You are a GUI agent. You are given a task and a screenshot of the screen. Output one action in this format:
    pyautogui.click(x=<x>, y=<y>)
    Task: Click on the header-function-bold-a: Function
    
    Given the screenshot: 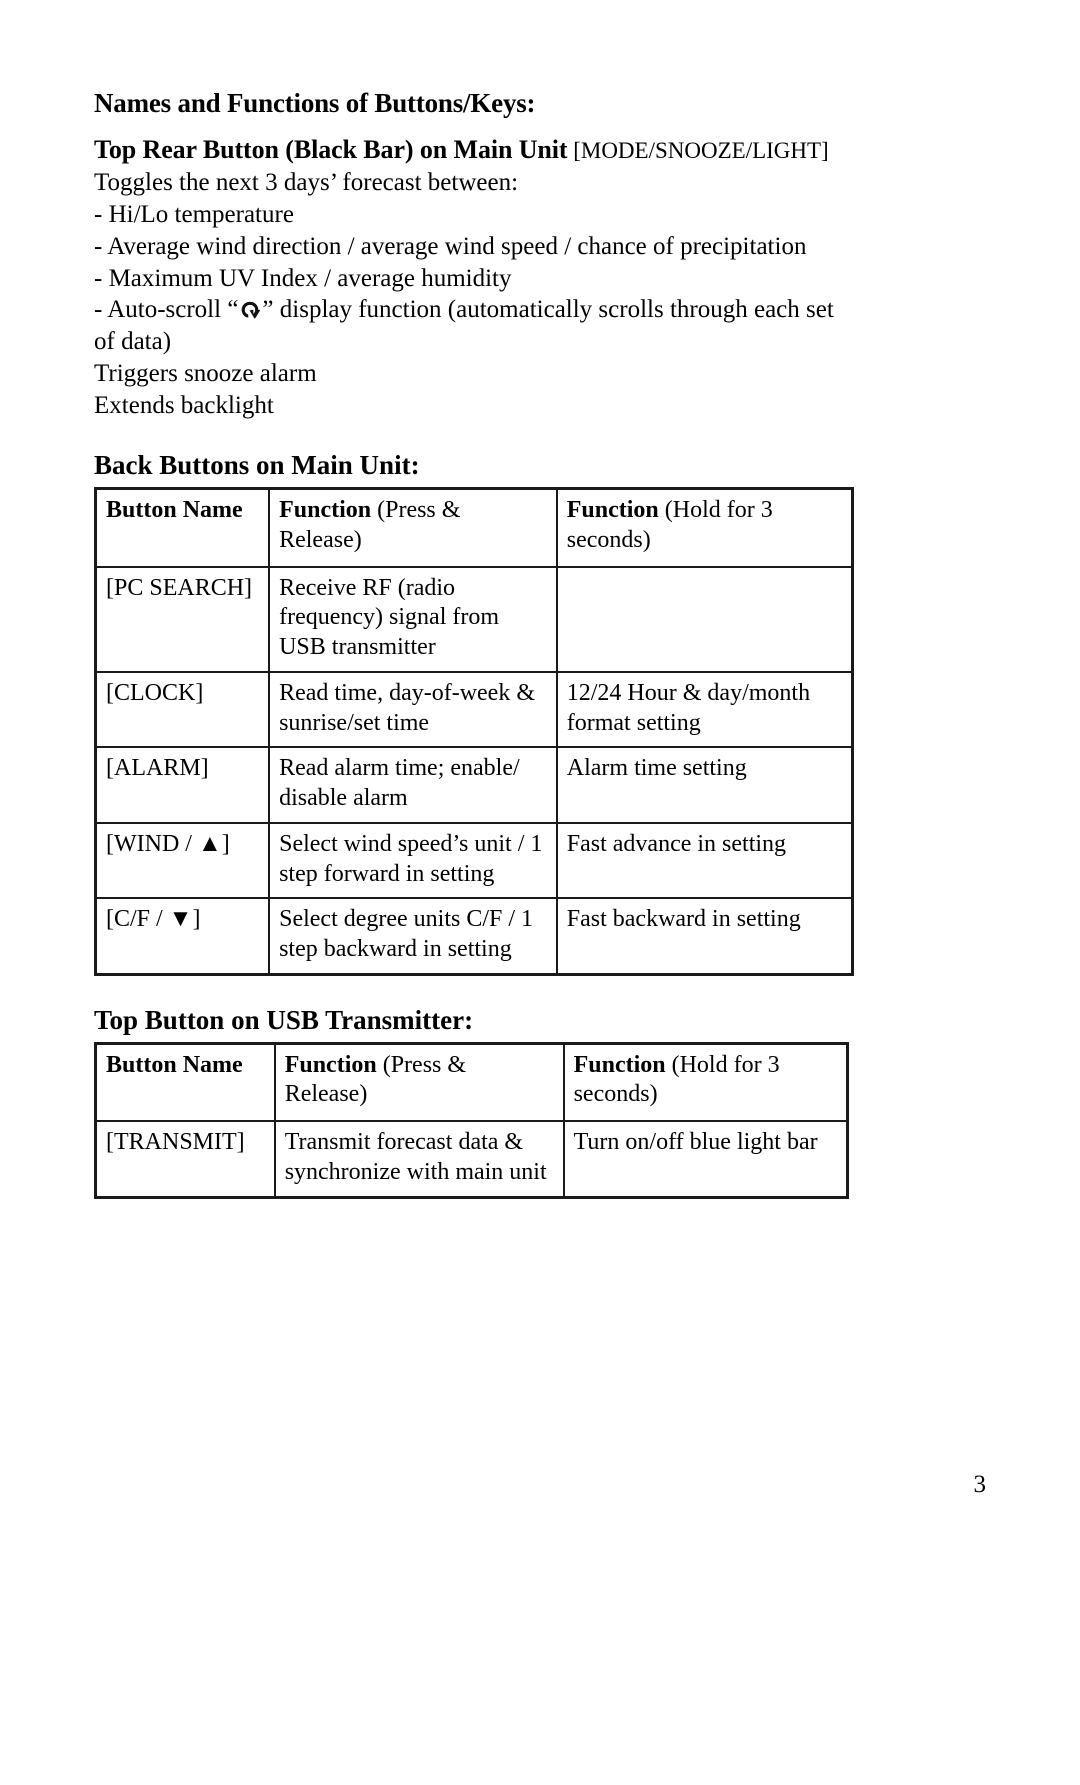 What is the action you would take?
    pyautogui.click(x=325, y=510)
    